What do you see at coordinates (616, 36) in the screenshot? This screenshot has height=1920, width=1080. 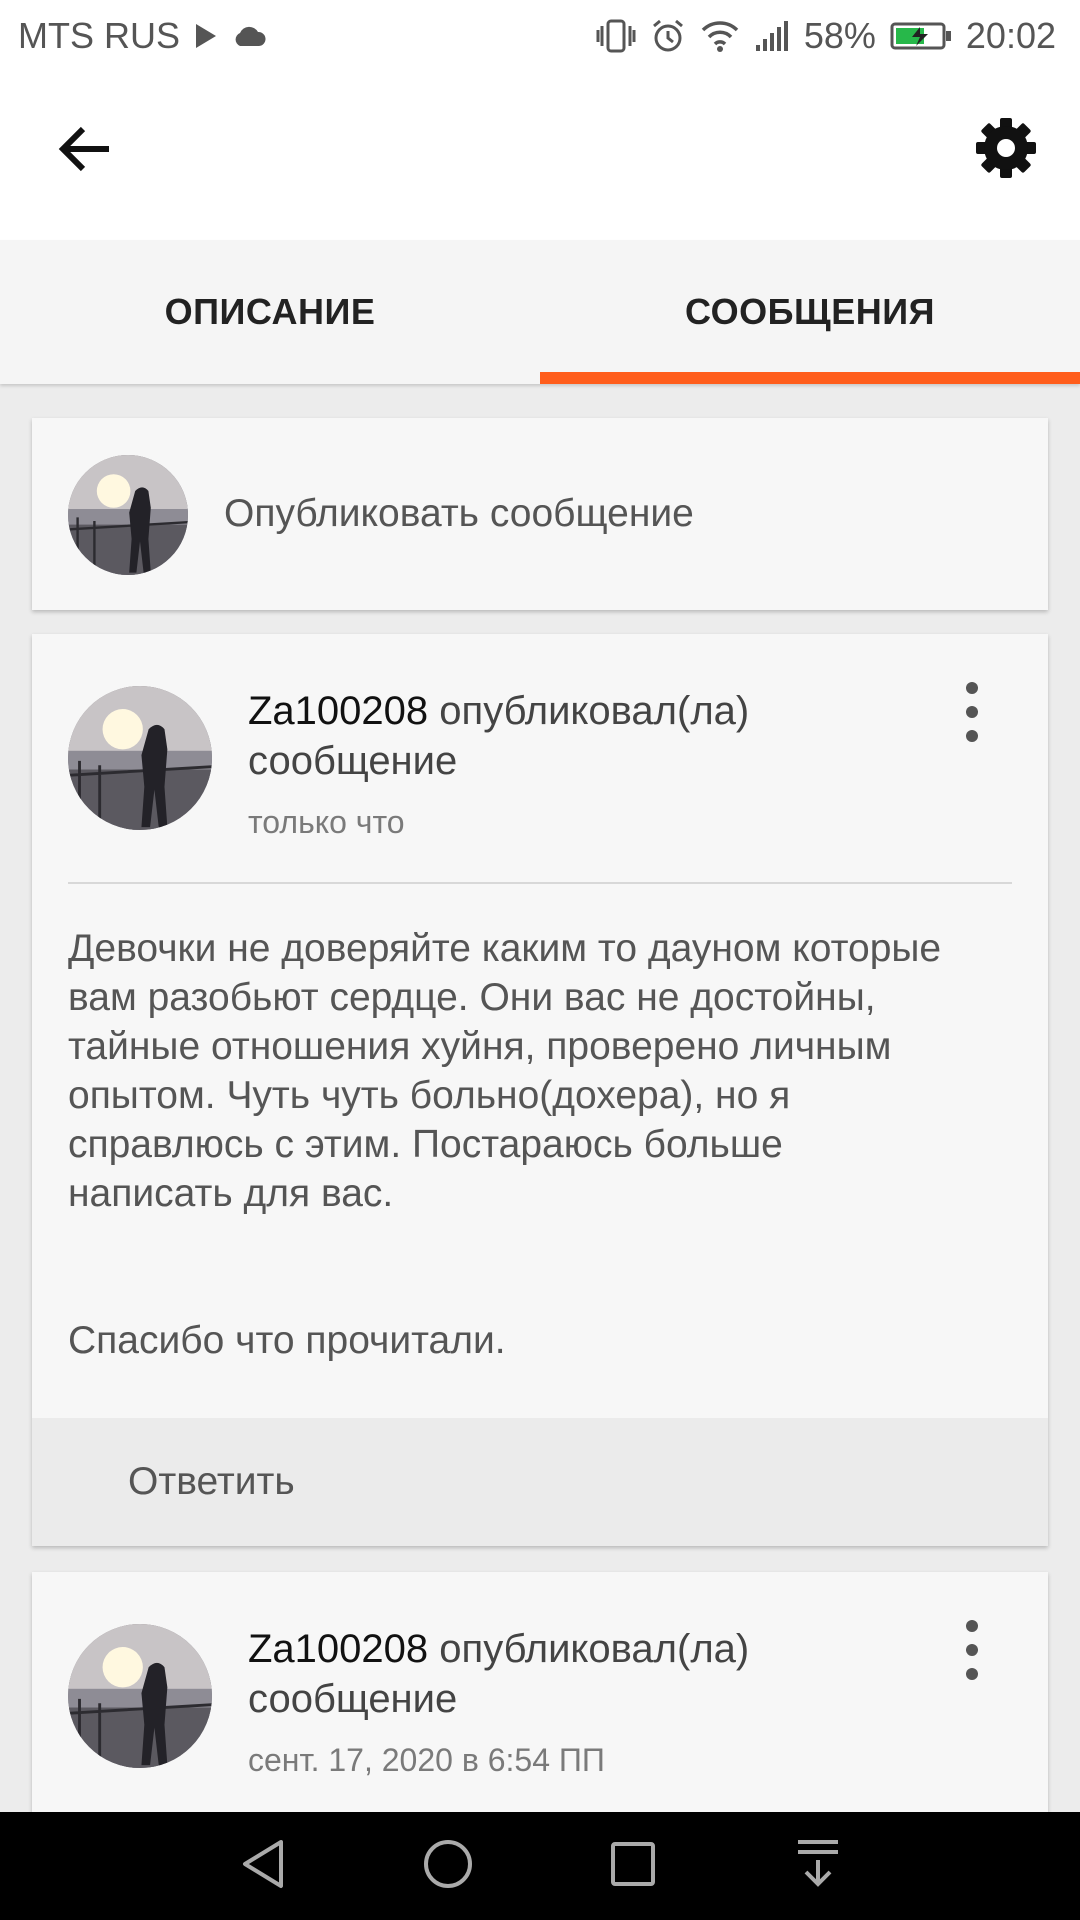 I see `vibrate-icon` at bounding box center [616, 36].